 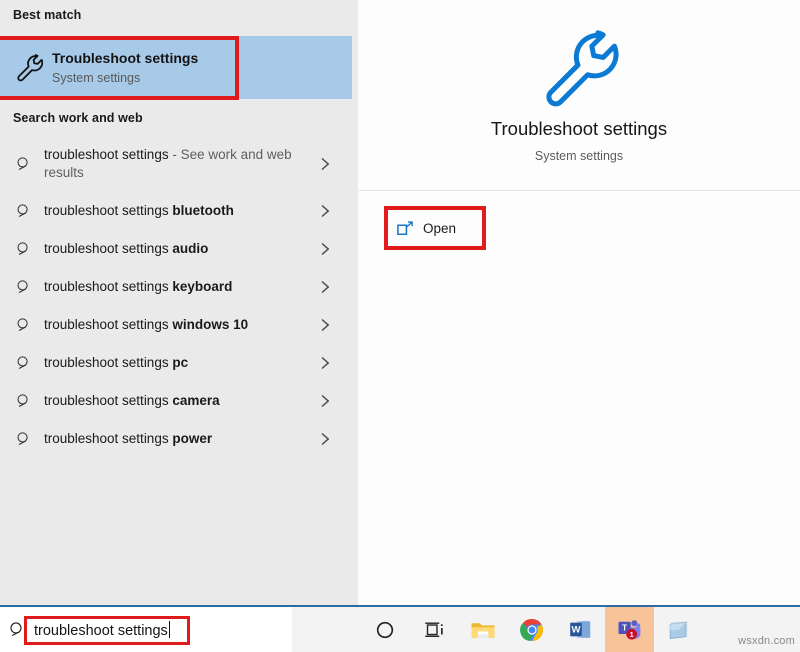 I want to click on best-match-row: Troubleshoot settings System settings, so click(x=176, y=67).